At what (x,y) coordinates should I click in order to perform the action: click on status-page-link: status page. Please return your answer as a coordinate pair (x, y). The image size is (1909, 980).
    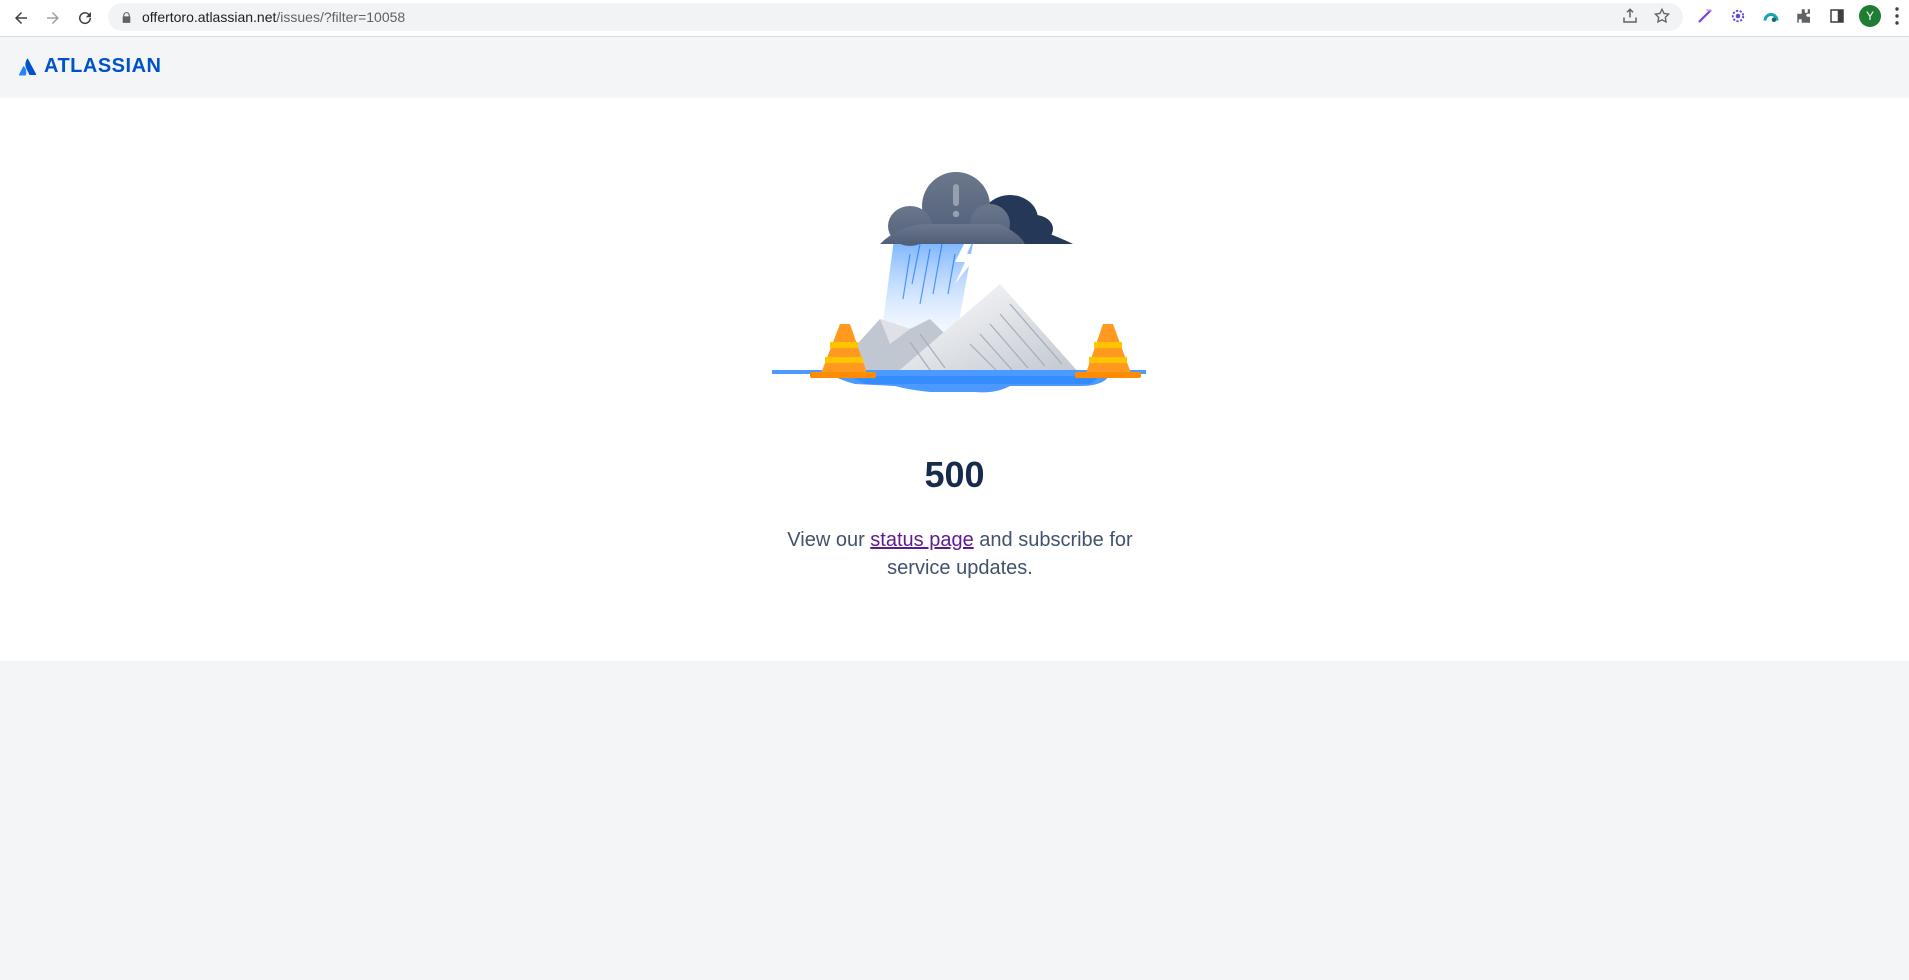
    Looking at the image, I should click on (921, 540).